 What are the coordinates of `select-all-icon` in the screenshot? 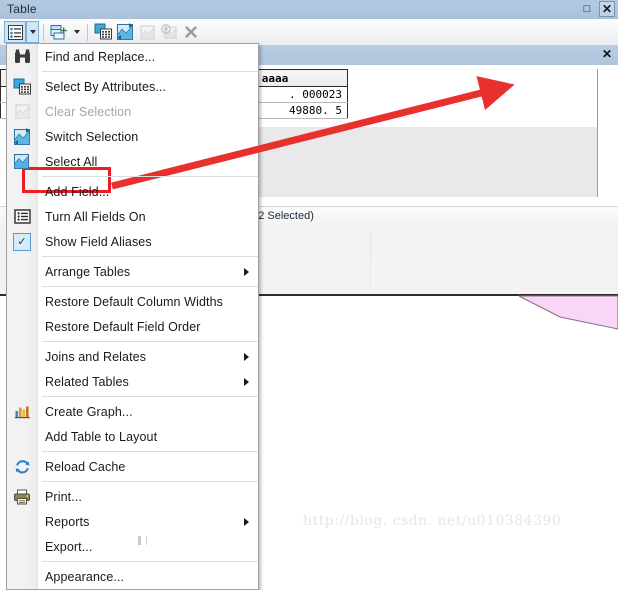 It's located at (22, 162).